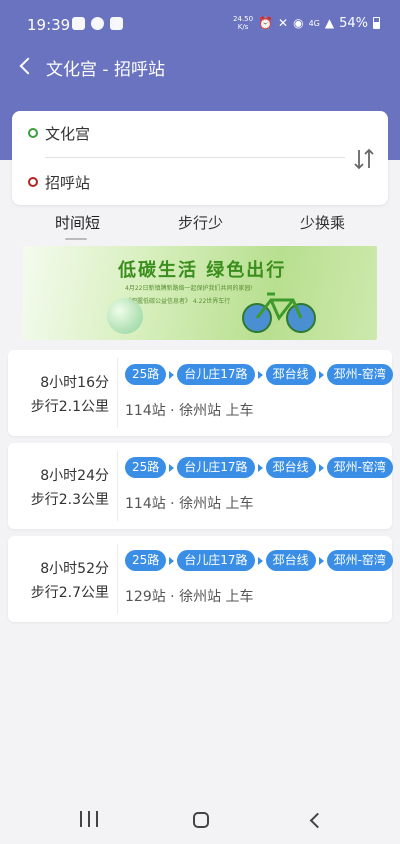  Describe the element at coordinates (116, 23) in the screenshot. I see `check-notification-icon` at that location.